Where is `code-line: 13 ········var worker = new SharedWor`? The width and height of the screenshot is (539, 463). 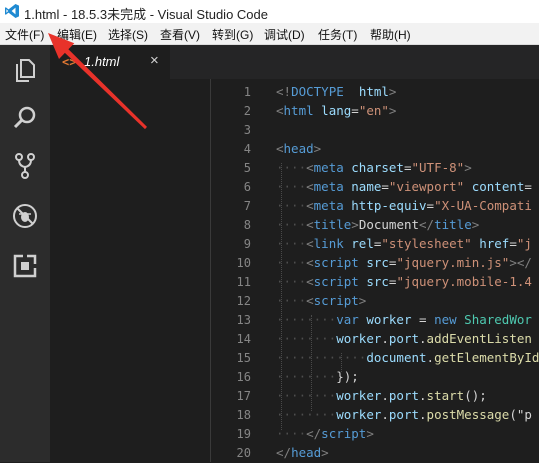
code-line: 13 ········var worker = new SharedWor is located at coordinates (294, 320).